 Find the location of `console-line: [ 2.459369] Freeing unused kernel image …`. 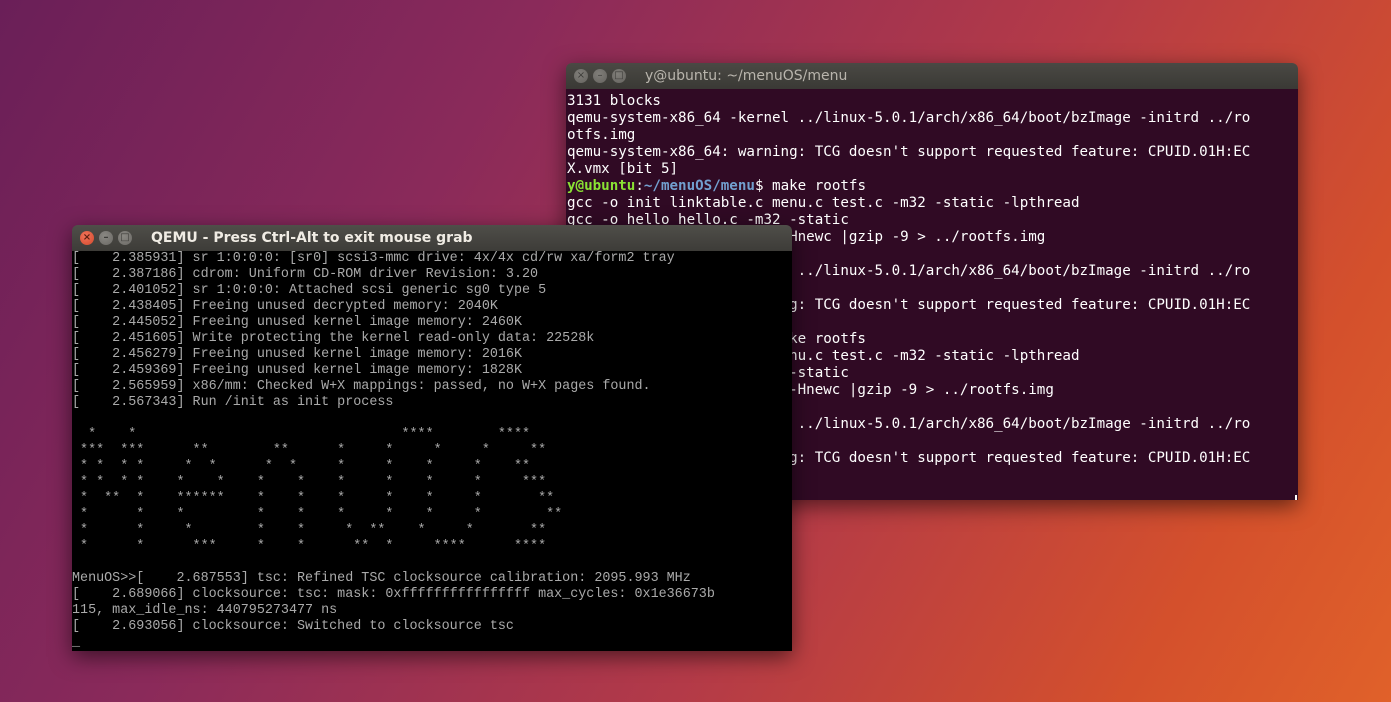

console-line: [ 2.459369] Freeing unused kernel image … is located at coordinates (297, 370).